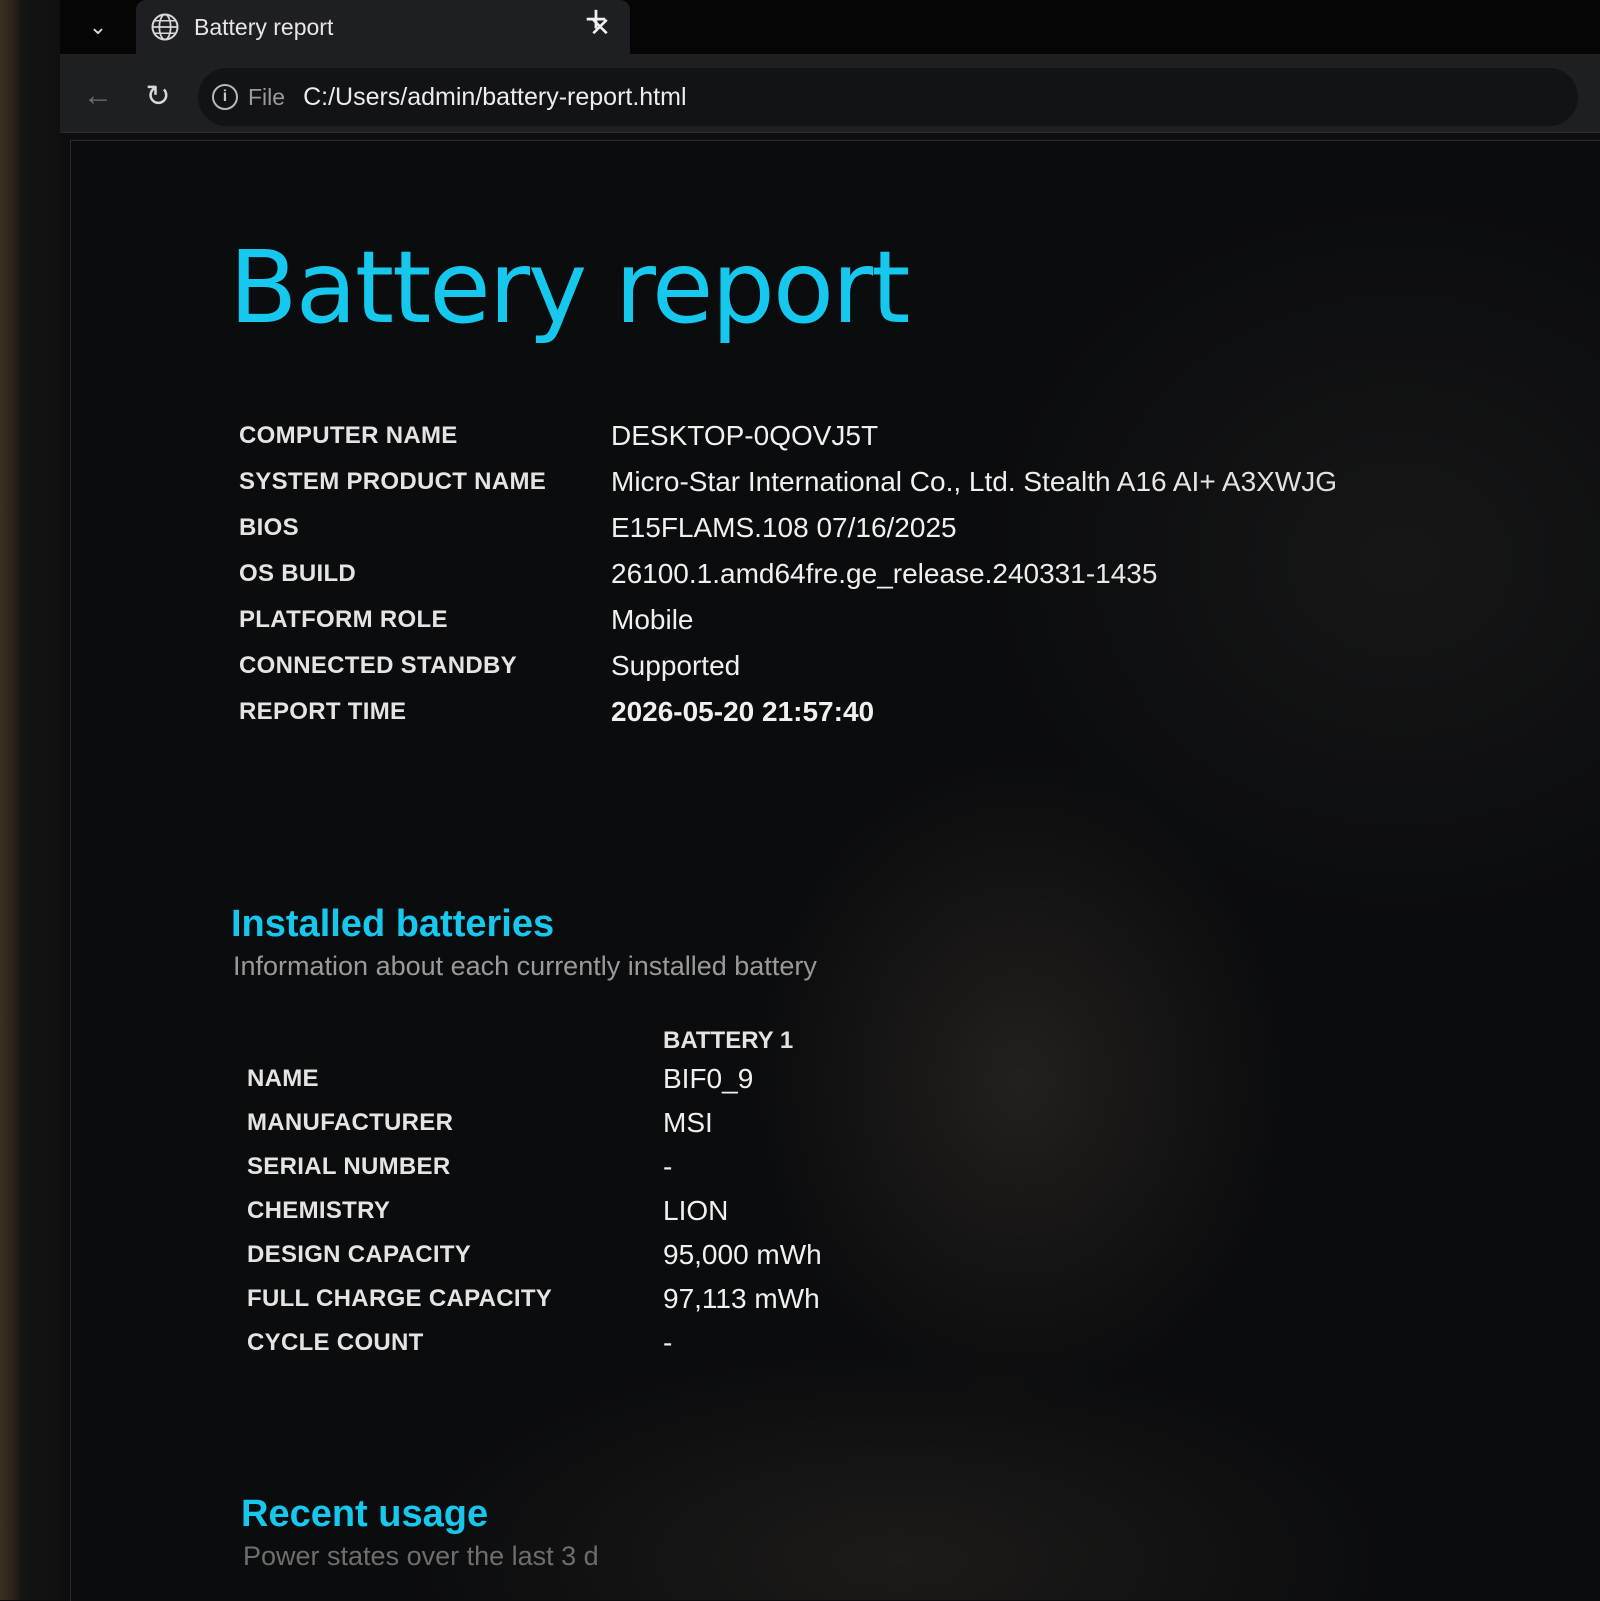 This screenshot has height=1601, width=1600. I want to click on recent-usage-heading: Recent usage, so click(365, 1514).